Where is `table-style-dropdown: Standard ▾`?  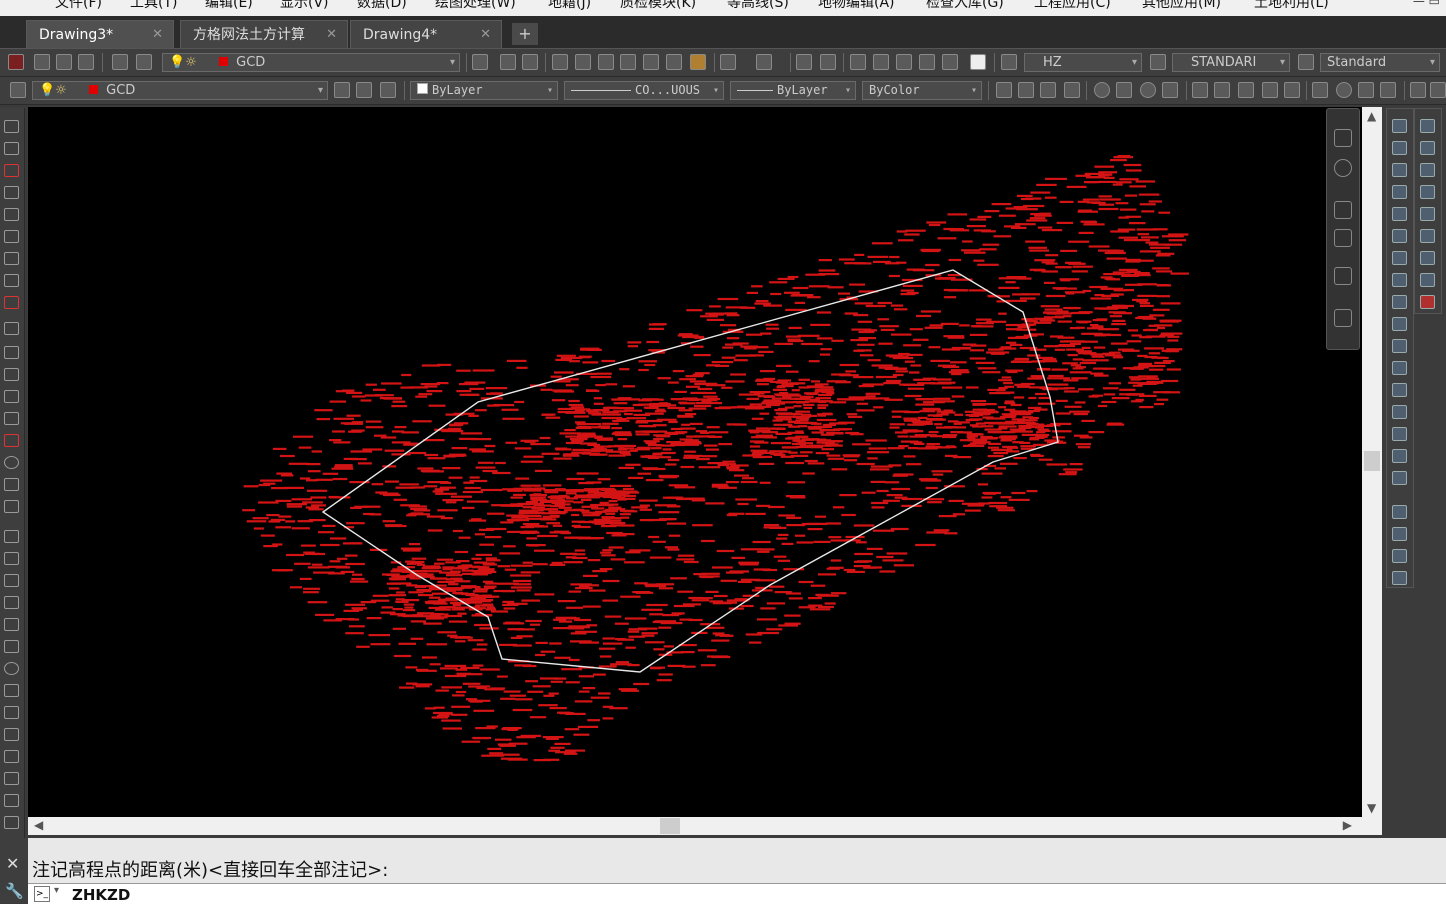 table-style-dropdown: Standard ▾ is located at coordinates (1380, 62).